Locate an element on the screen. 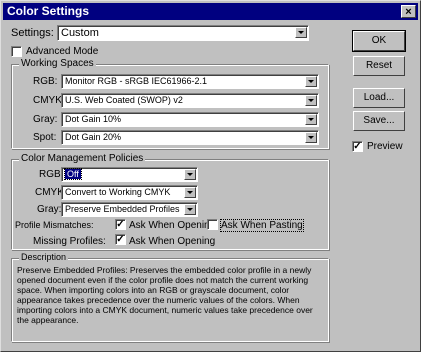 Image resolution: width=421 pixels, height=352 pixels. policies-title: Color Management Policies is located at coordinates (82, 158).